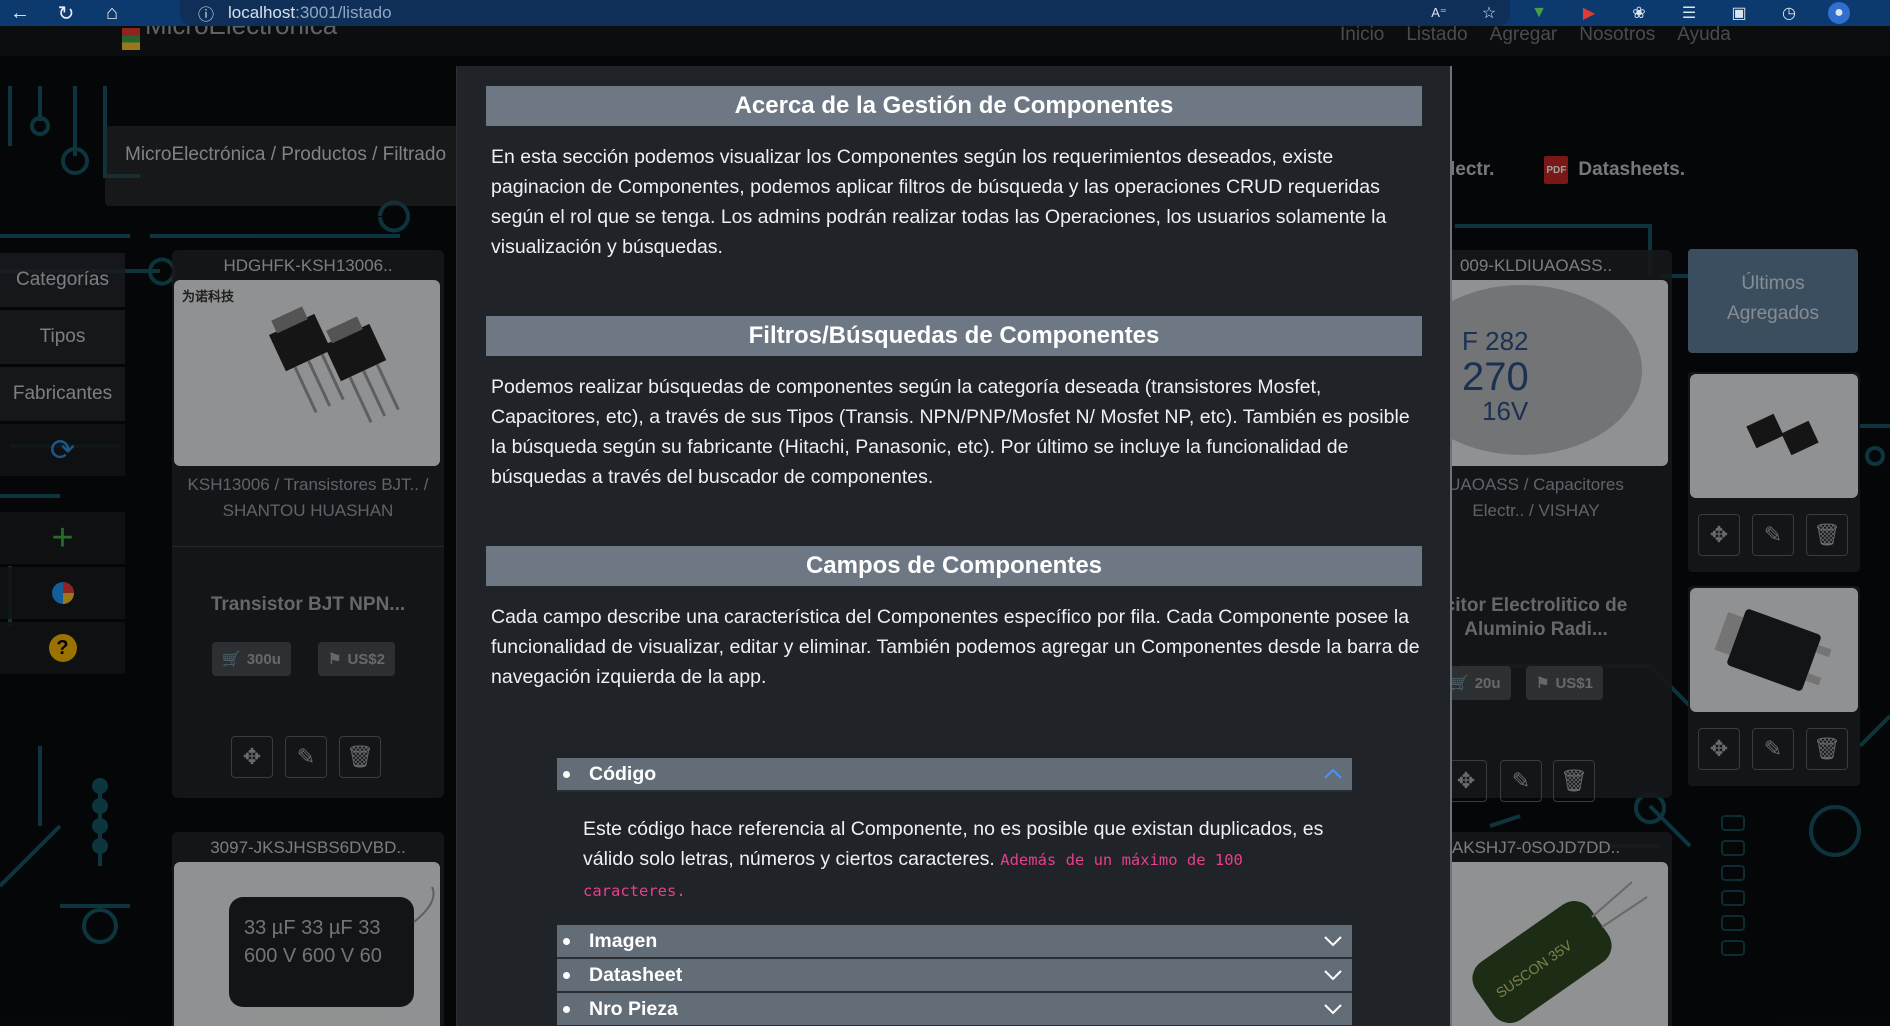 The width and height of the screenshot is (1890, 1026). What do you see at coordinates (623, 773) in the screenshot?
I see `accordion-label: Código` at bounding box center [623, 773].